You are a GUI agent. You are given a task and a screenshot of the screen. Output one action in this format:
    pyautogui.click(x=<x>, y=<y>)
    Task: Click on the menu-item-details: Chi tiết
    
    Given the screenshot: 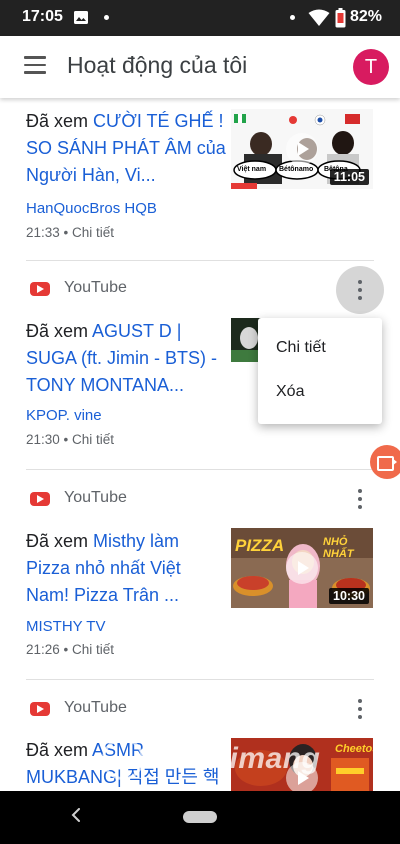 What is the action you would take?
    pyautogui.click(x=301, y=348)
    